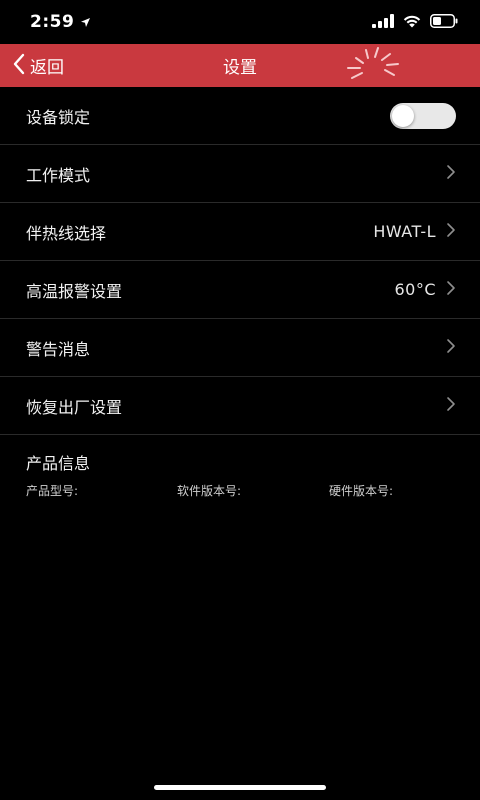 Image resolution: width=480 pixels, height=800 pixels. I want to click on row-device-lock: 设备锁定, so click(240, 116).